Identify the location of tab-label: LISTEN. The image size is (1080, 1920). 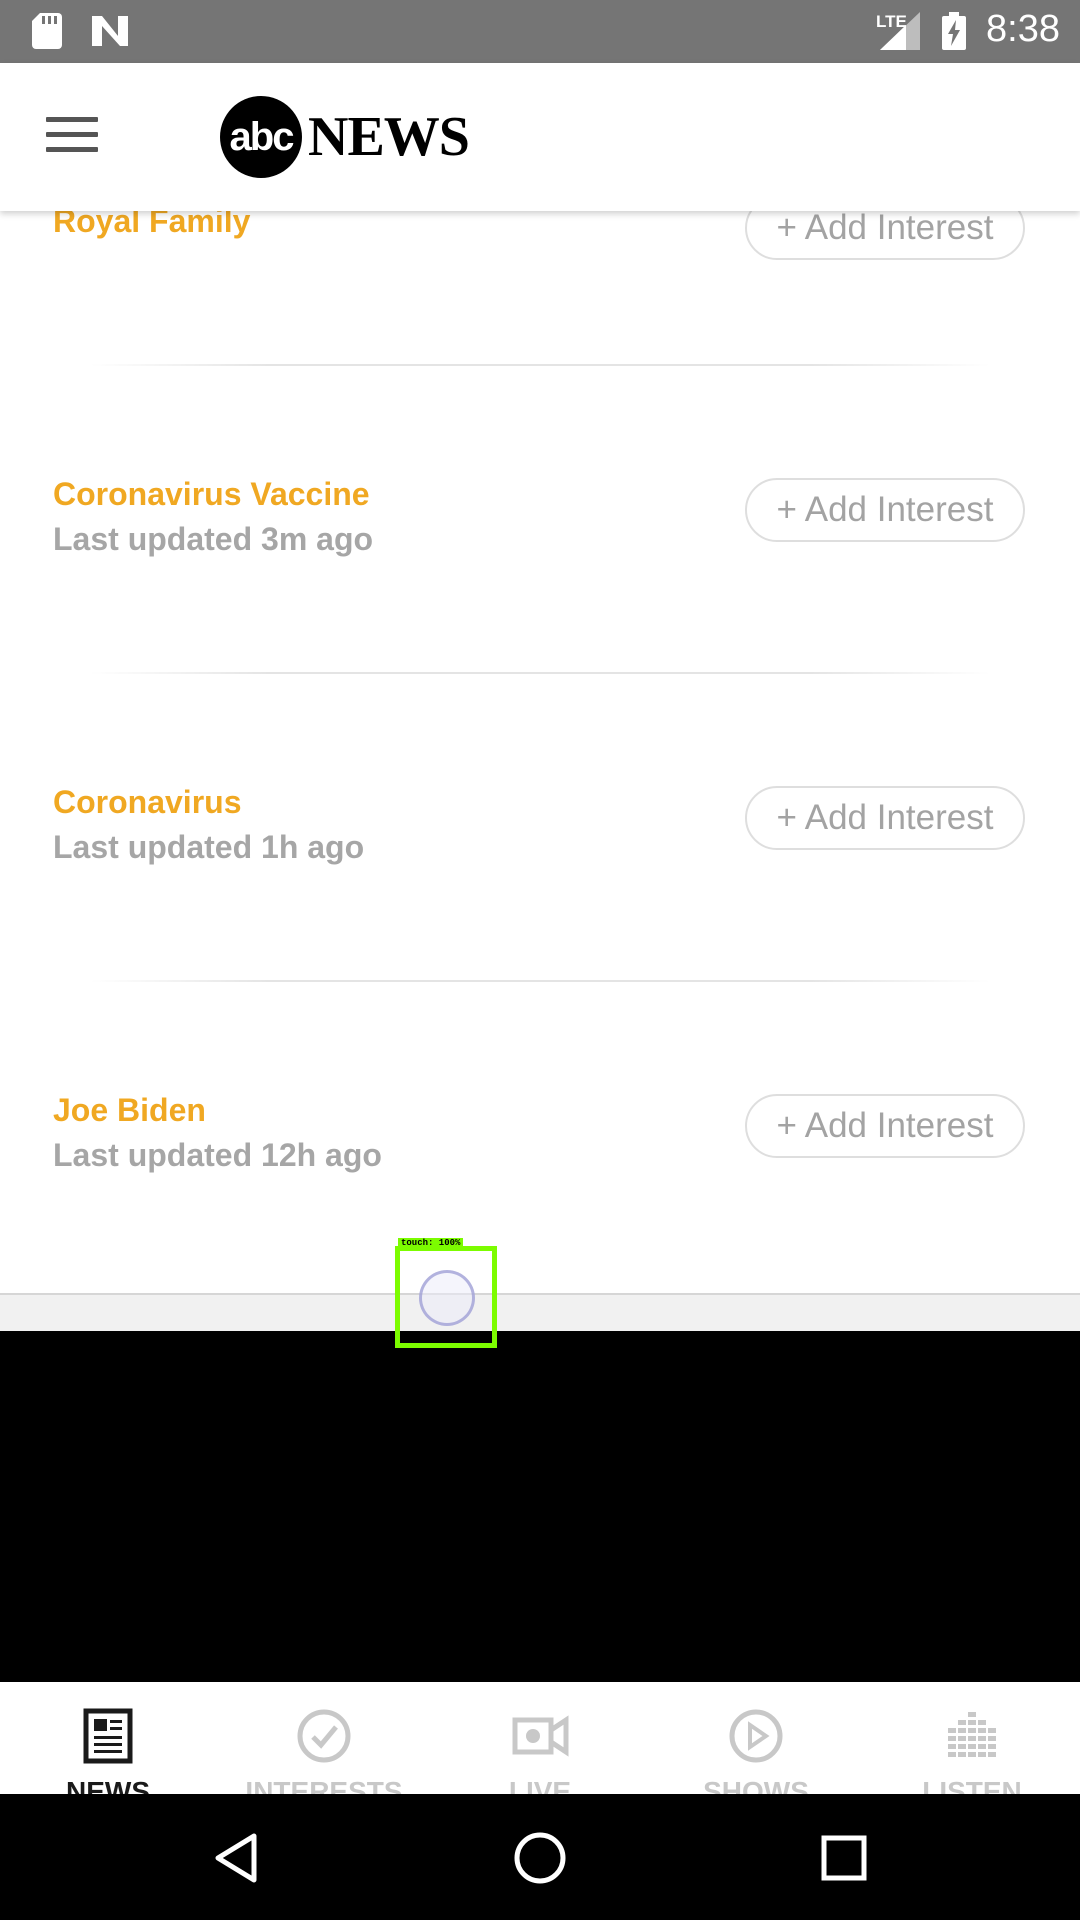
(972, 1785).